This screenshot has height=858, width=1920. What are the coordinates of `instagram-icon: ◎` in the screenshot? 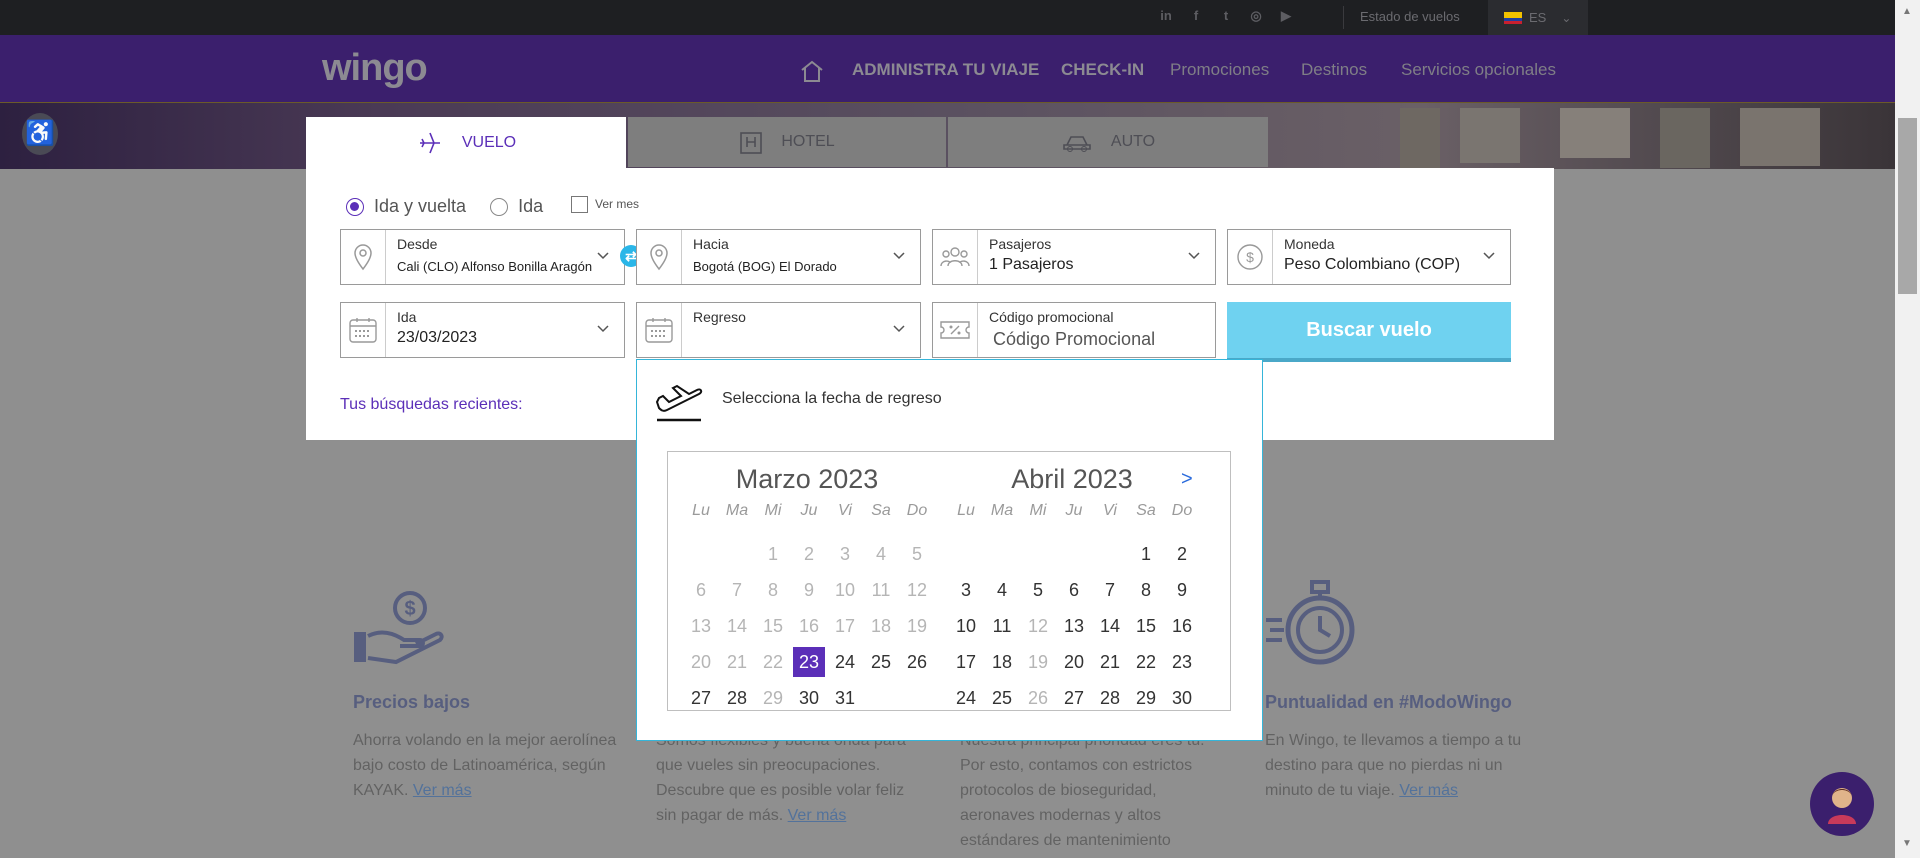 It's located at (1256, 16).